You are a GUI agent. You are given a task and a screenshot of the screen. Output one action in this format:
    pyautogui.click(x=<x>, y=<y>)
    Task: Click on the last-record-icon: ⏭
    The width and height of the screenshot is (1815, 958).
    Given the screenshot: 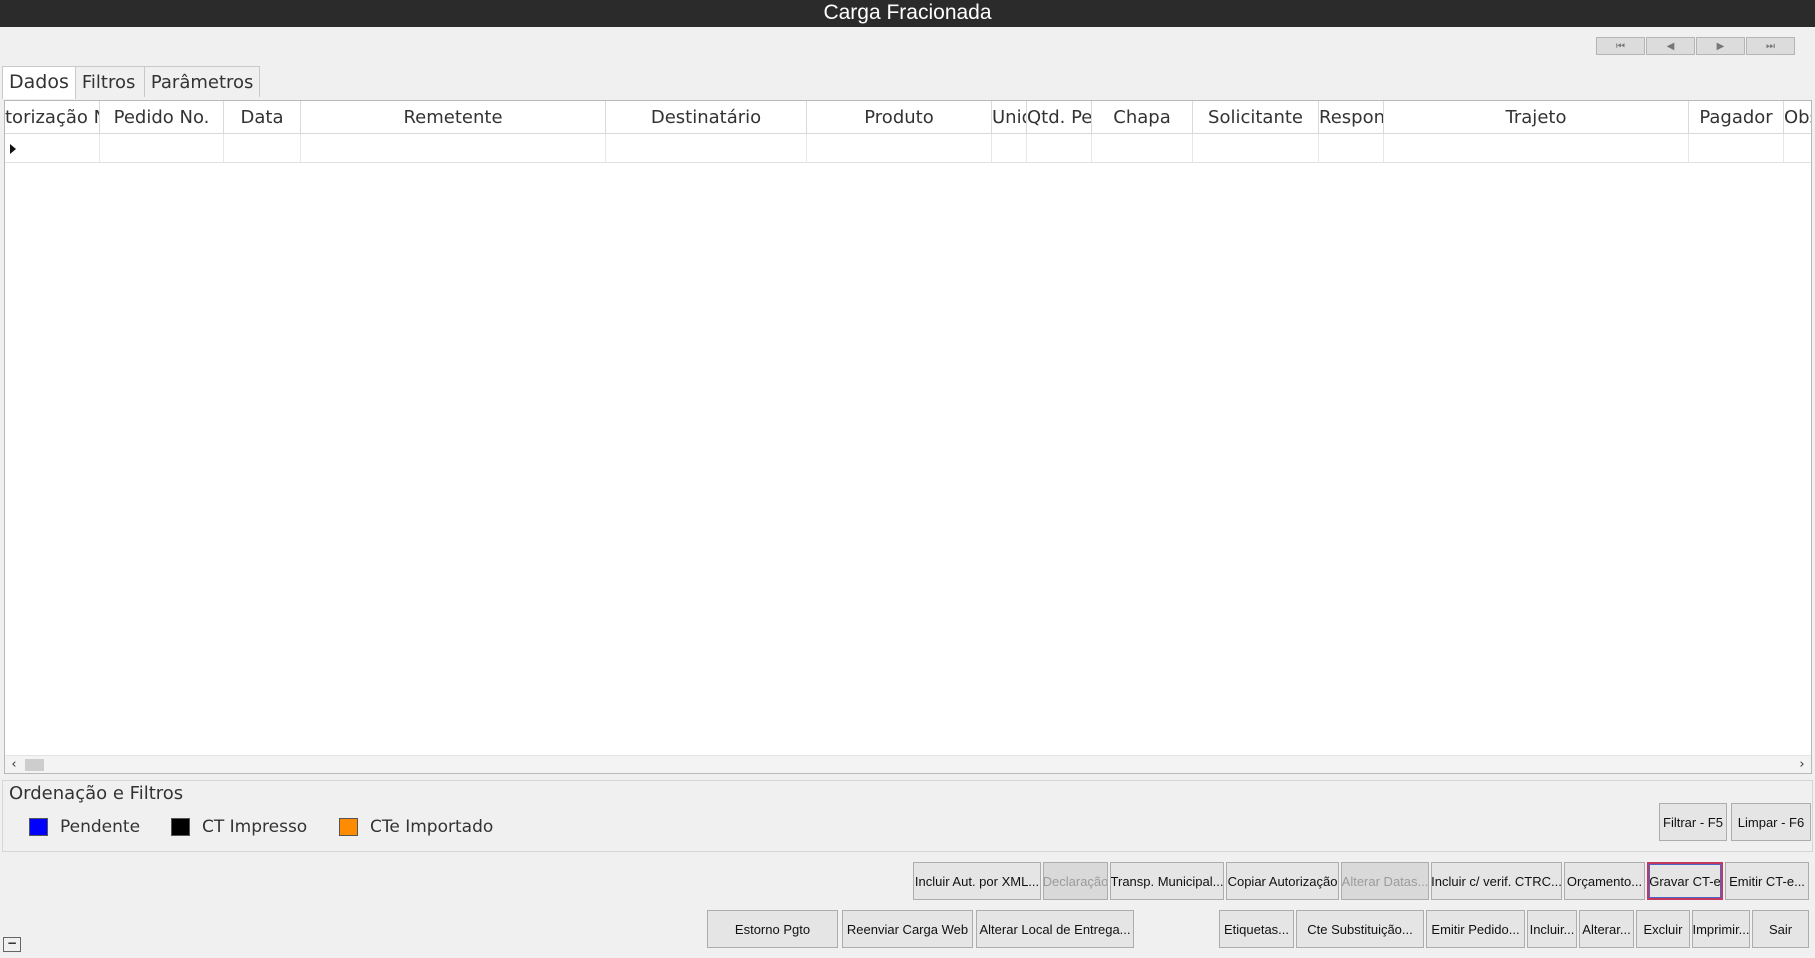 What is the action you would take?
    pyautogui.click(x=1770, y=46)
    